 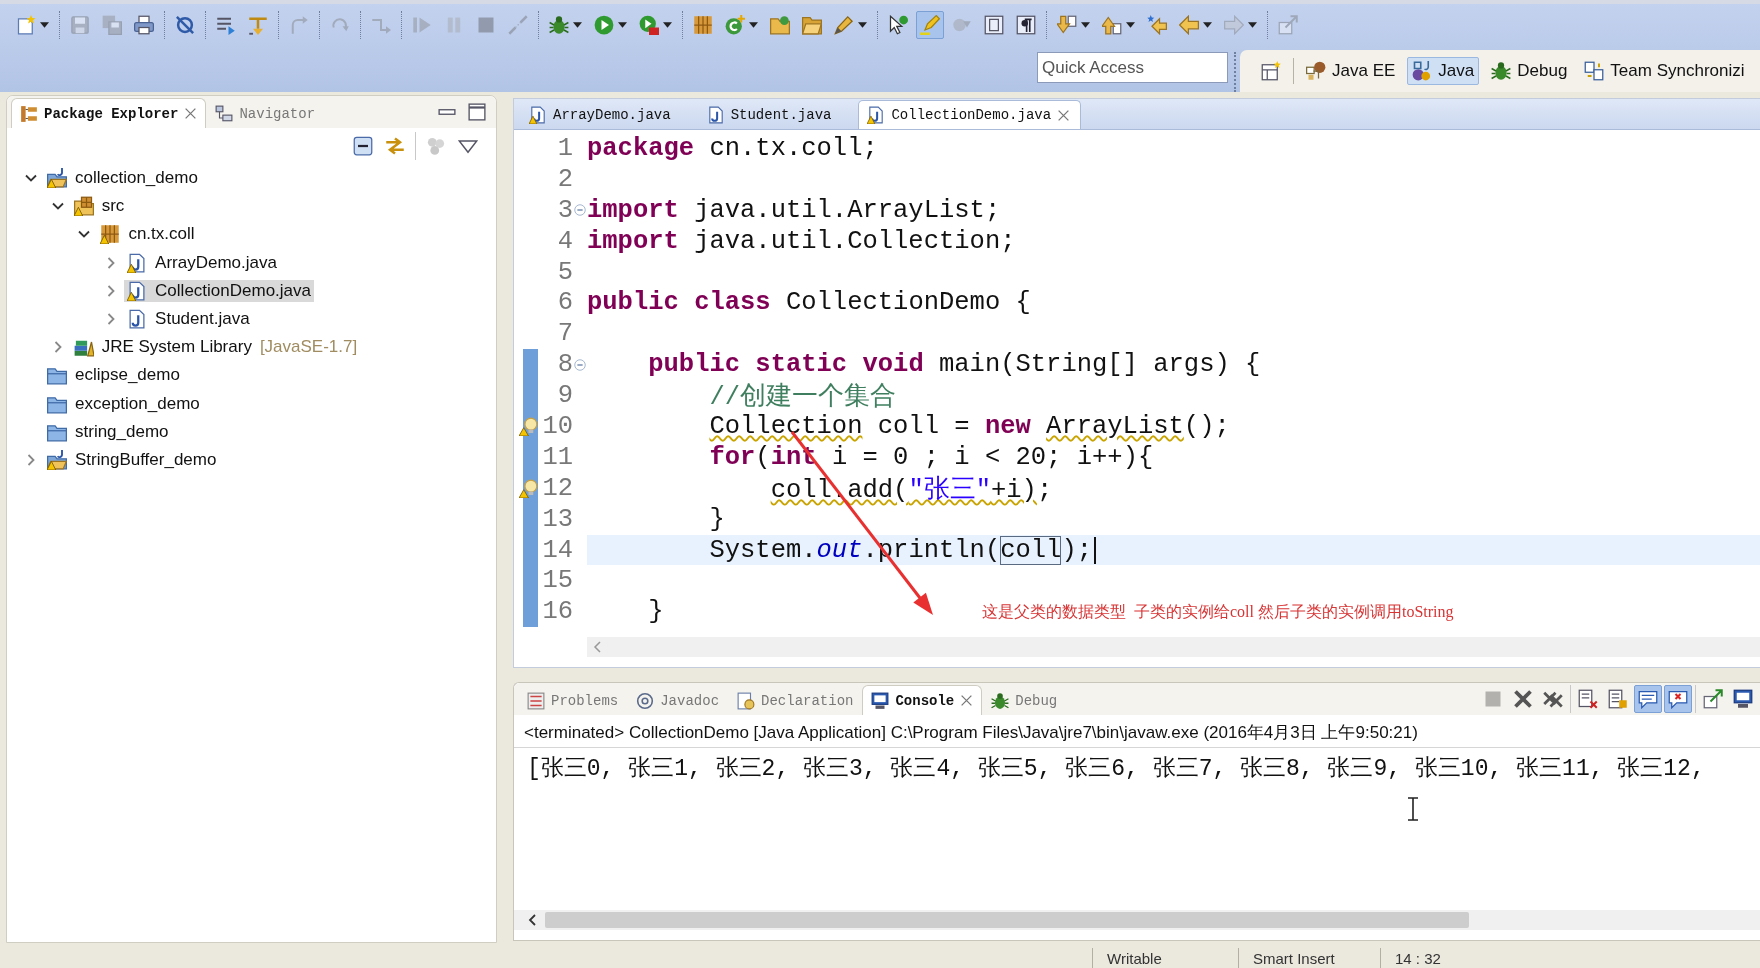 I want to click on code-line: public class CollectionDemo {, so click(x=809, y=303).